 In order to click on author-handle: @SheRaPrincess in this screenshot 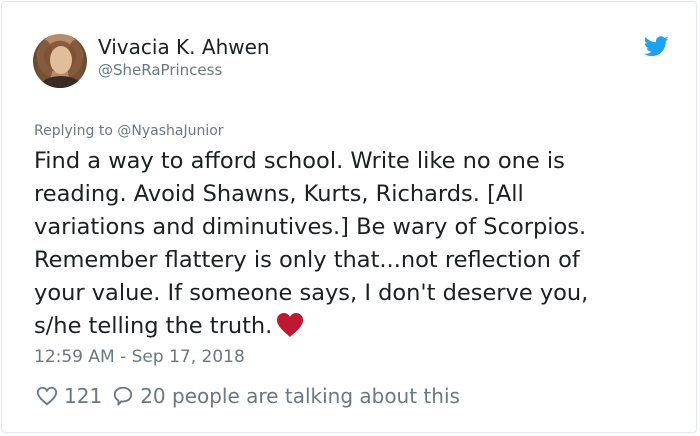, I will do `click(160, 70)`.